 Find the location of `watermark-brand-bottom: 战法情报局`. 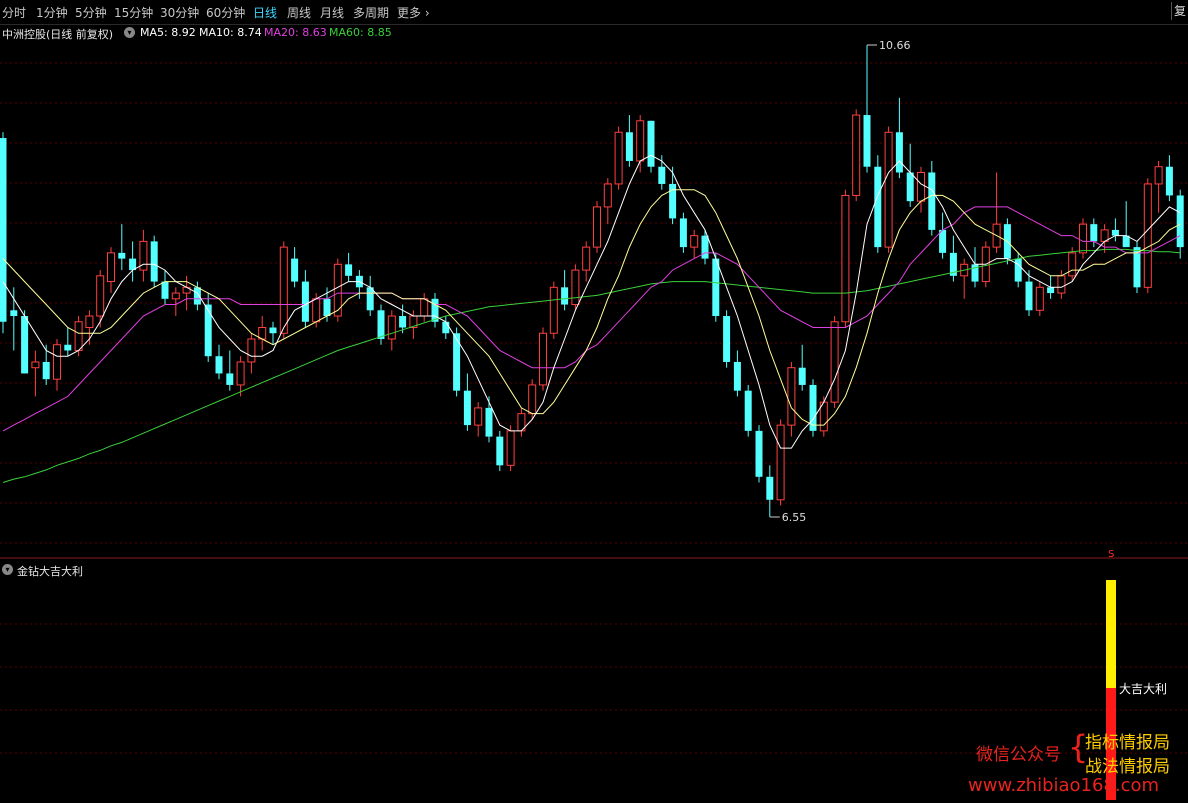

watermark-brand-bottom: 战法情报局 is located at coordinates (1127, 767).